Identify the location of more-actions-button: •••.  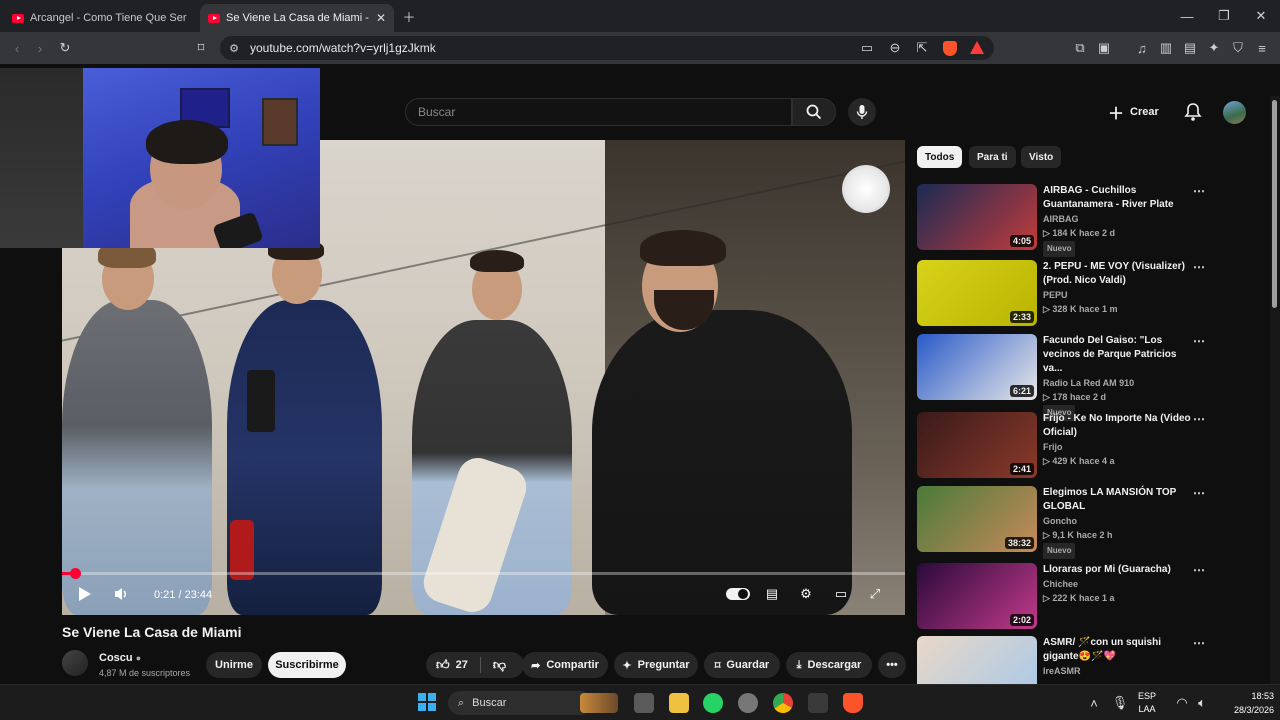
(892, 665).